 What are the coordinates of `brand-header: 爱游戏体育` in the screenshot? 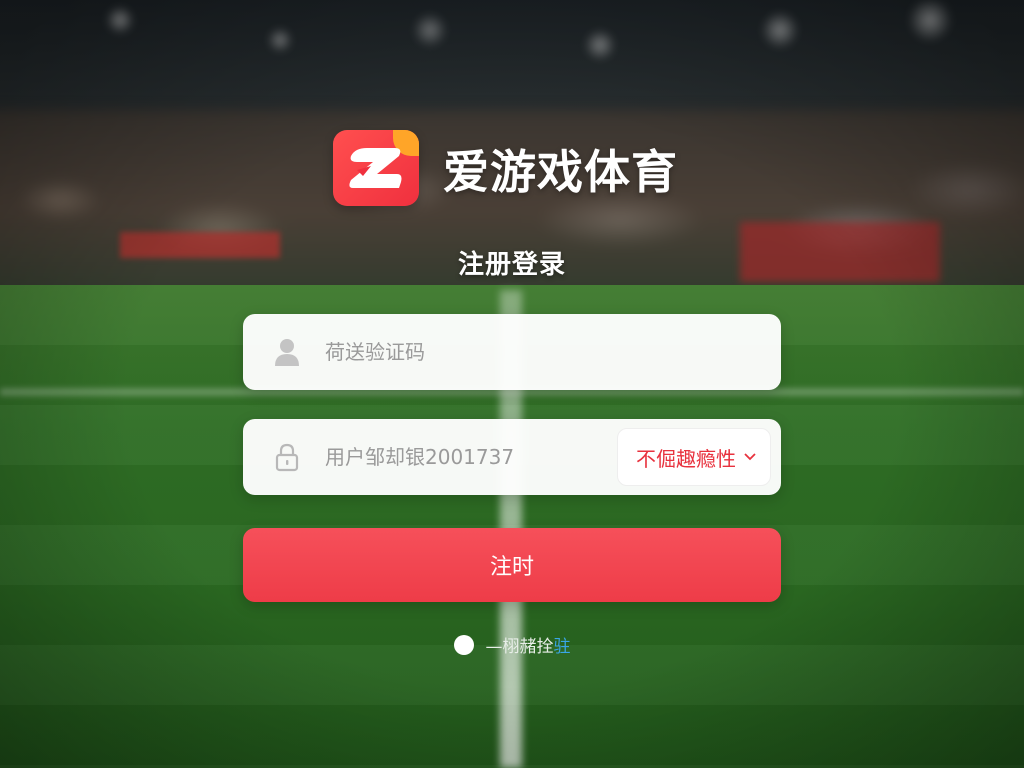 It's located at (505, 169).